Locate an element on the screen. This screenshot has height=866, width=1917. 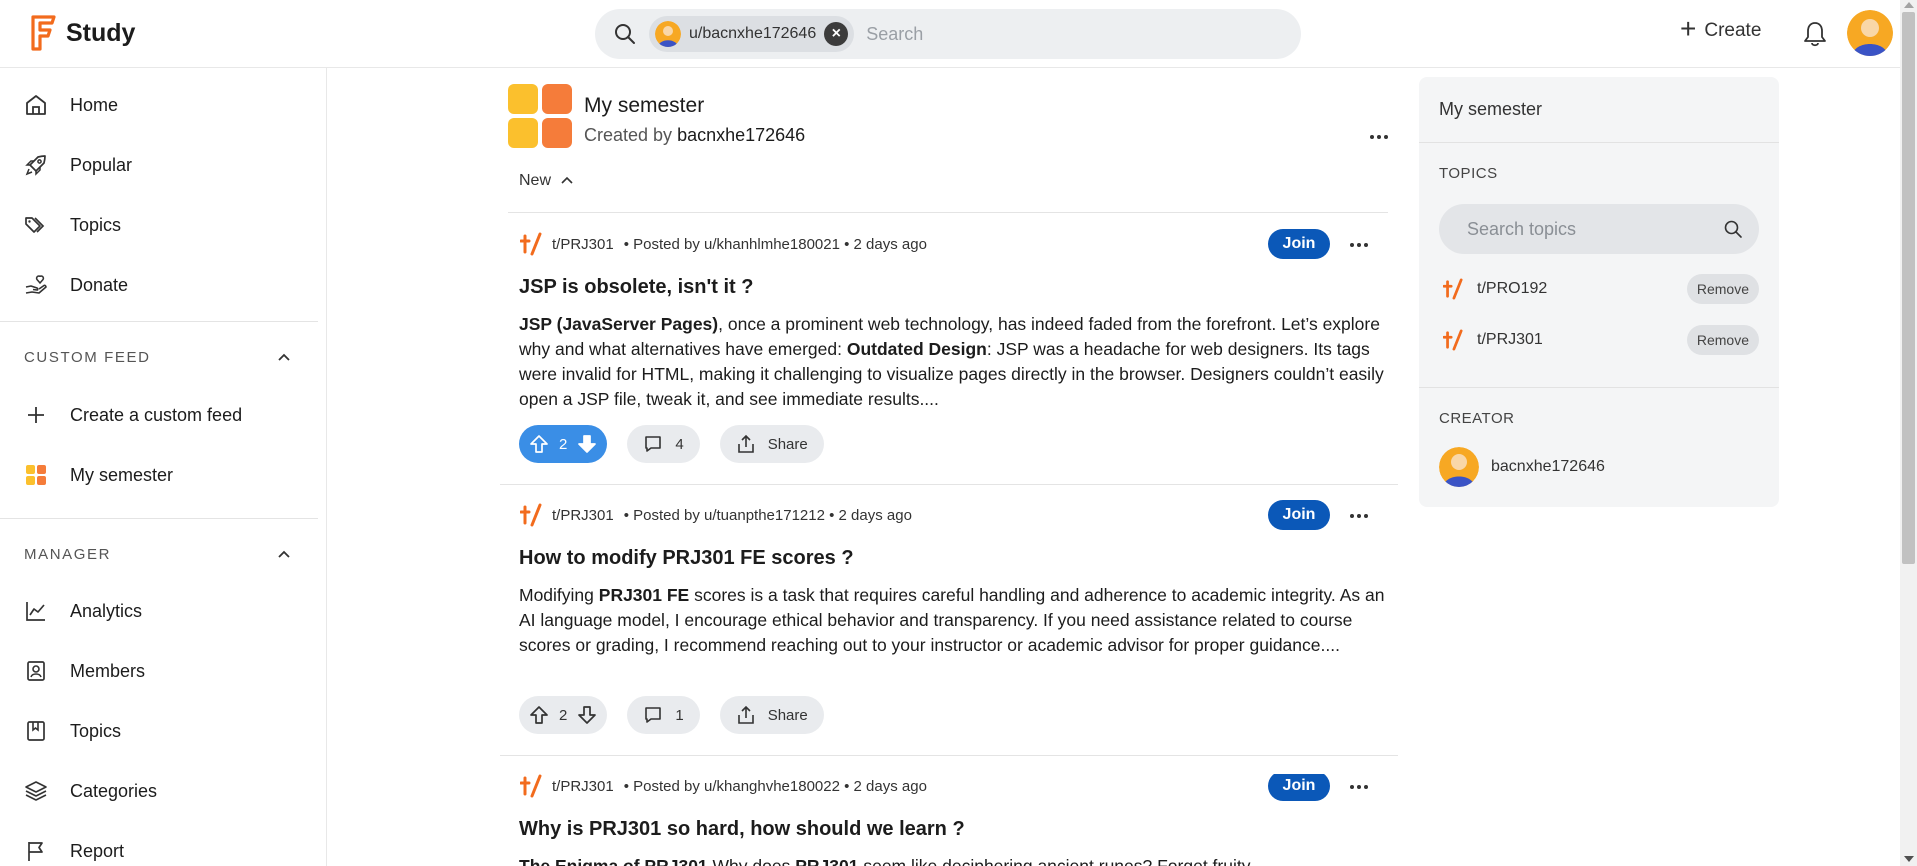
donate-icon is located at coordinates (36, 284).